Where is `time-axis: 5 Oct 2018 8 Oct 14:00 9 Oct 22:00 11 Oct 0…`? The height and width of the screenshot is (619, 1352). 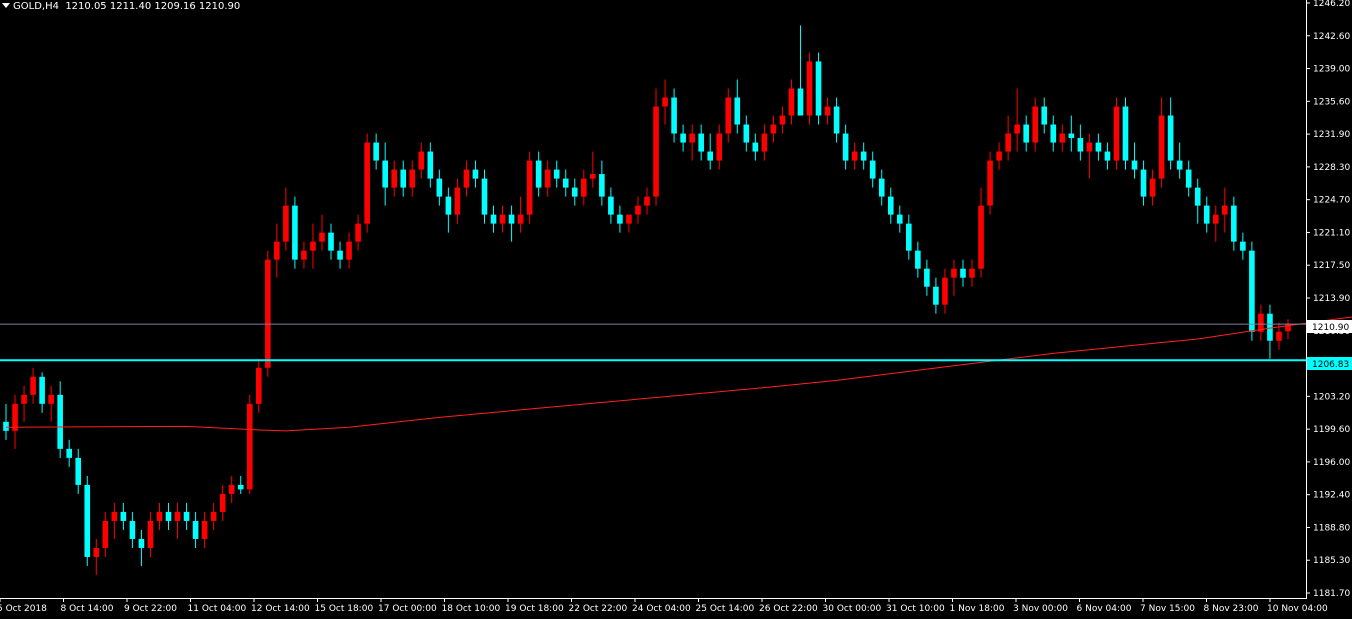
time-axis: 5 Oct 2018 8 Oct 14:00 9 Oct 22:00 11 Oct 0… is located at coordinates (664, 606).